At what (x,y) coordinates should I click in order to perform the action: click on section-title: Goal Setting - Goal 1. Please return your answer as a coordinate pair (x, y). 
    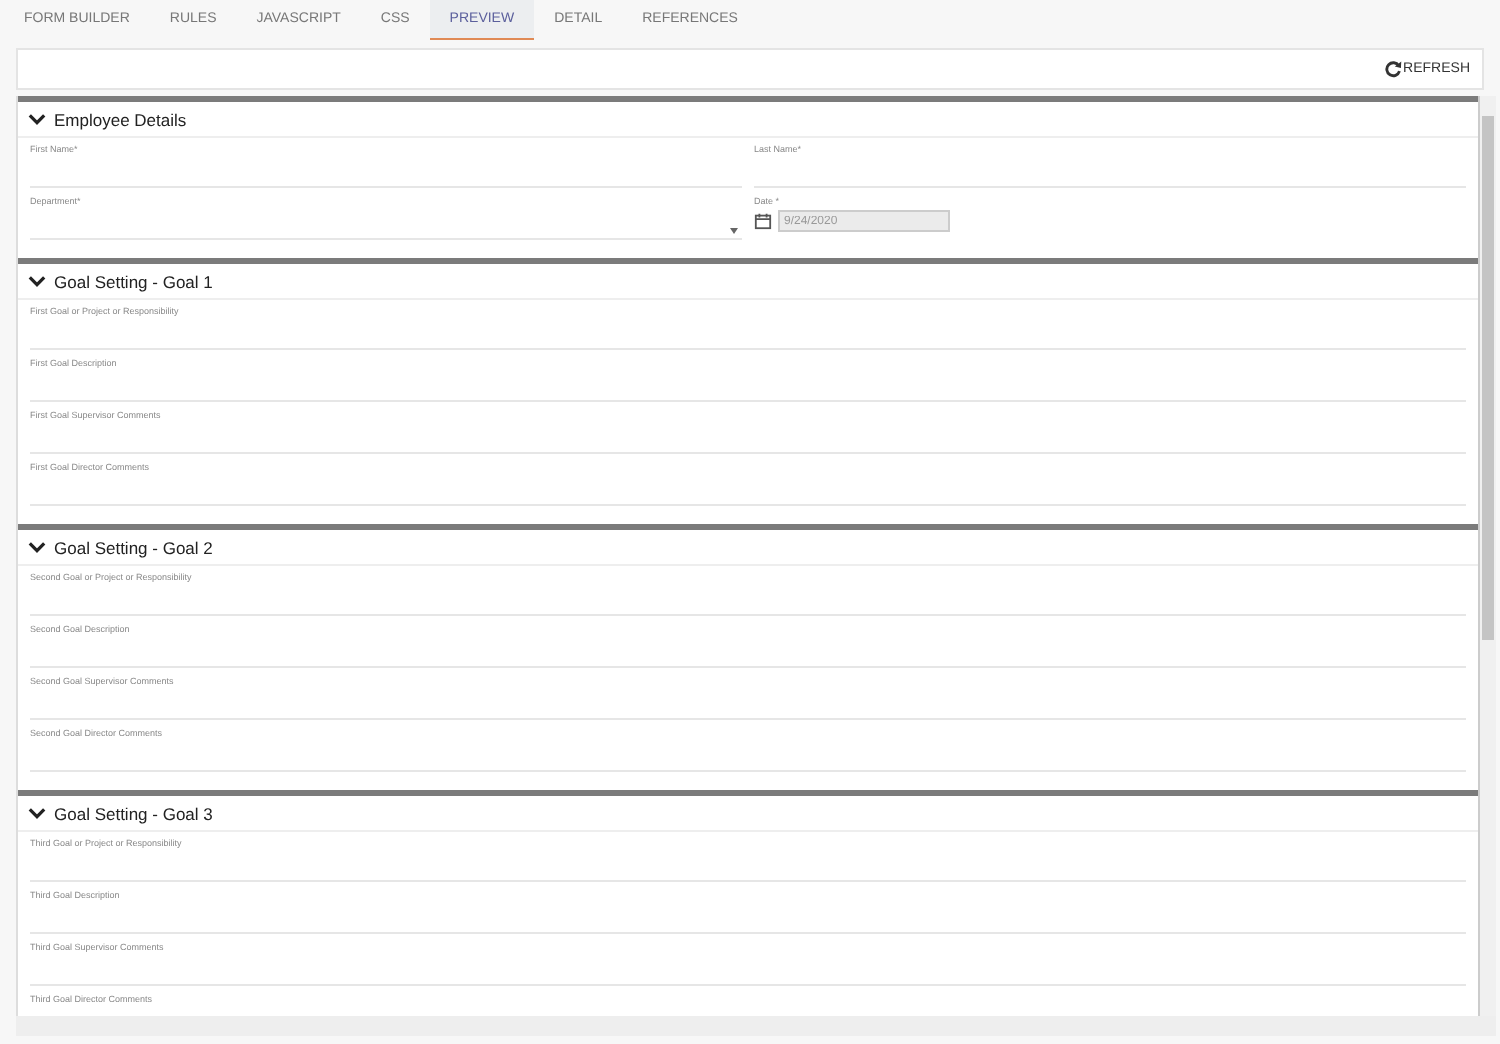
    Looking at the image, I should click on (133, 281).